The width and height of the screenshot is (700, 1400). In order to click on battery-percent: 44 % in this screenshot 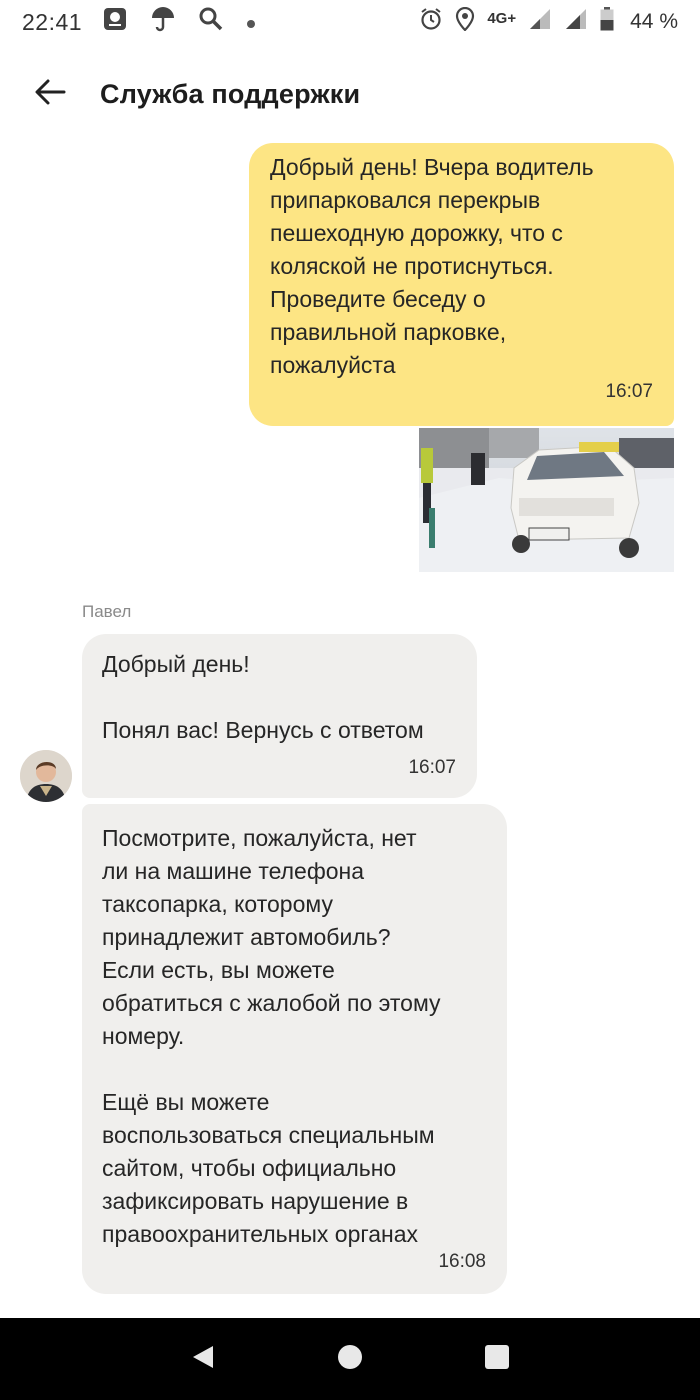, I will do `click(654, 21)`.